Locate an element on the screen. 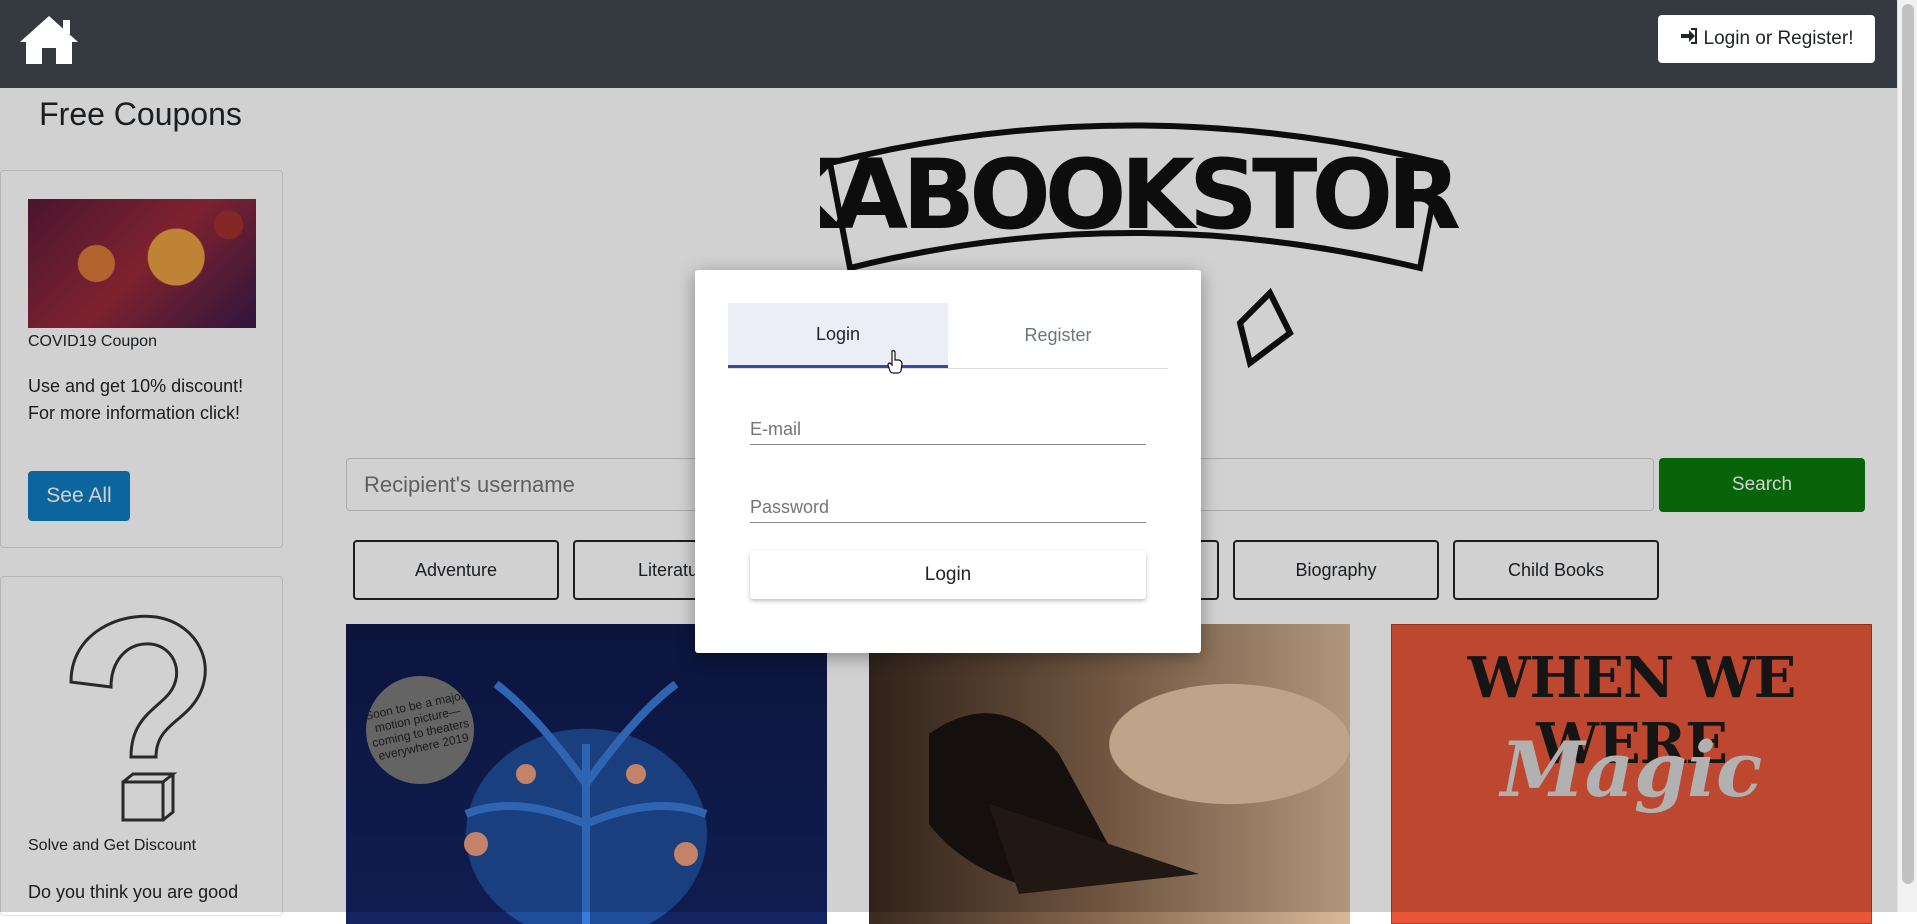 The width and height of the screenshot is (1917, 924). auth-tabs: Login Register is located at coordinates (948, 336).